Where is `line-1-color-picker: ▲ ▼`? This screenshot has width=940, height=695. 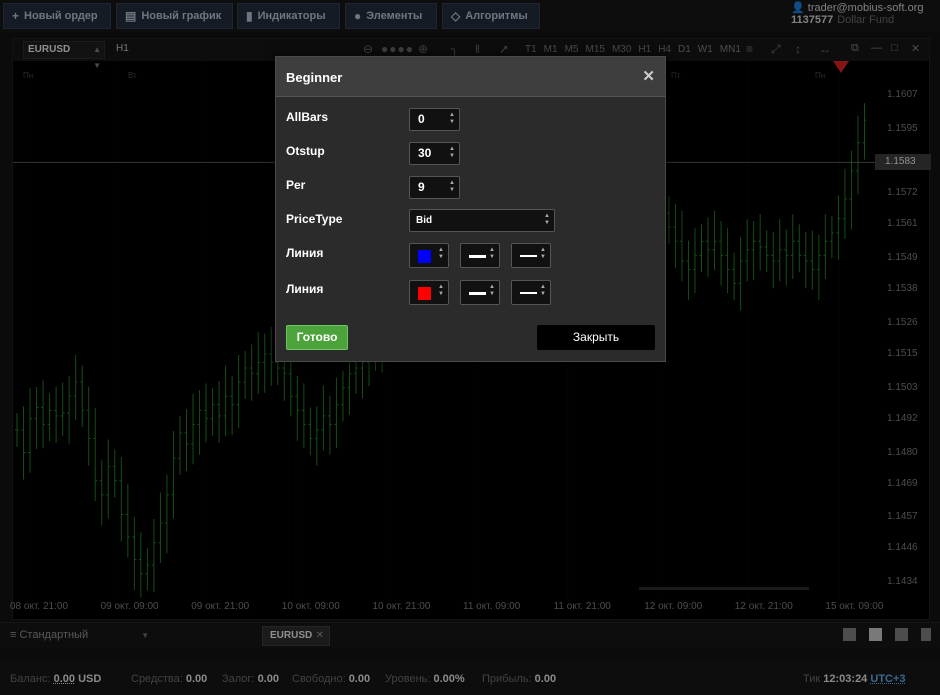
line-1-color-picker: ▲ ▼ is located at coordinates (429, 255).